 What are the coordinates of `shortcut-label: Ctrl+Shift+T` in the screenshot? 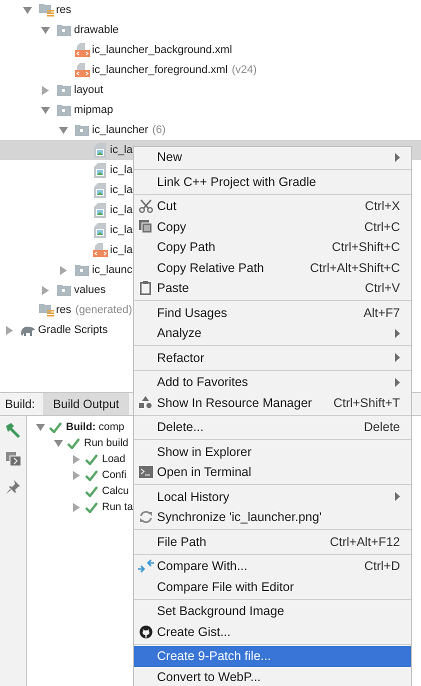 It's located at (366, 403).